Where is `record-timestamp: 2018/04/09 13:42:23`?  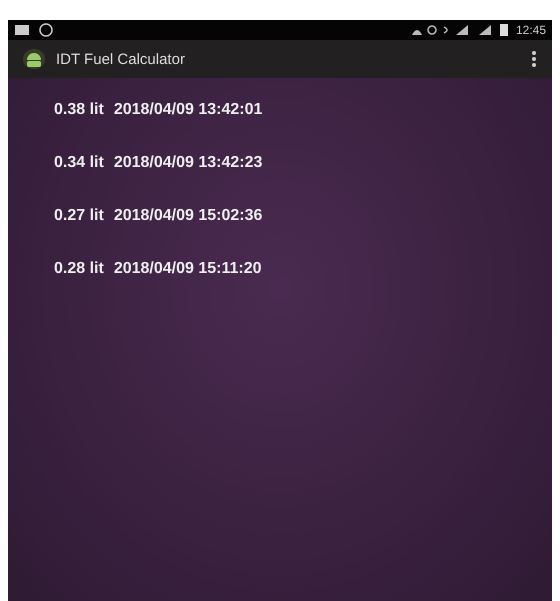 record-timestamp: 2018/04/09 13:42:23 is located at coordinates (188, 163).